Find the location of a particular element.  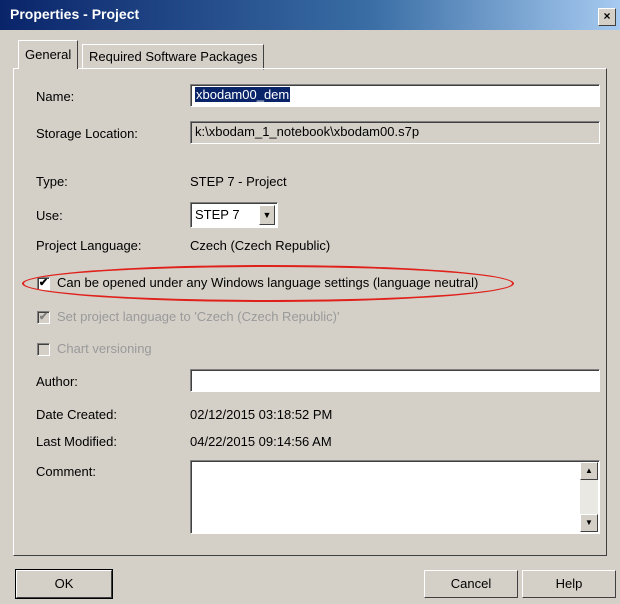

close-button: × is located at coordinates (607, 17).